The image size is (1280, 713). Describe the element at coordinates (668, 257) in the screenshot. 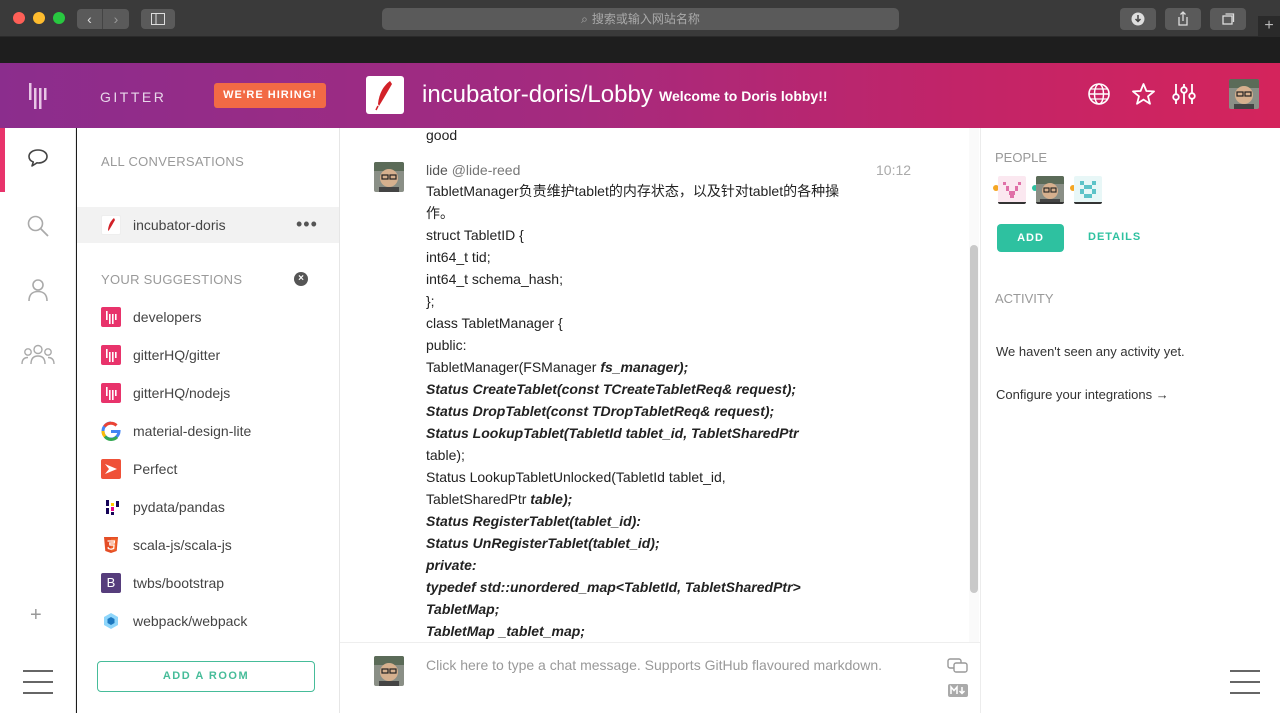

I see `message-line: int64_t tid;` at that location.